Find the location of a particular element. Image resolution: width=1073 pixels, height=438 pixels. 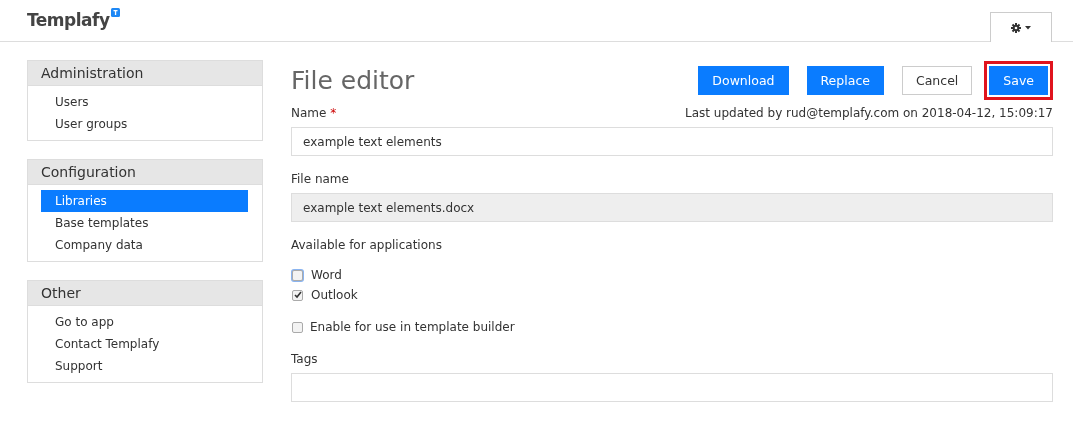

logo-badge-icon is located at coordinates (115, 12).